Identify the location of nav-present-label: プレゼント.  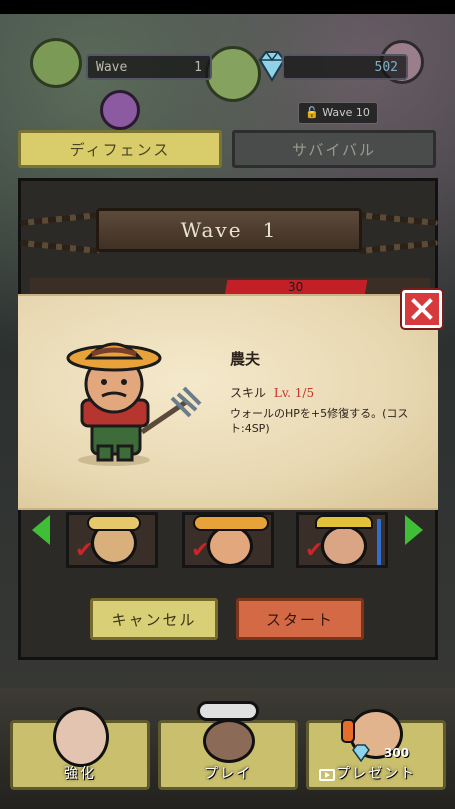
(376, 774).